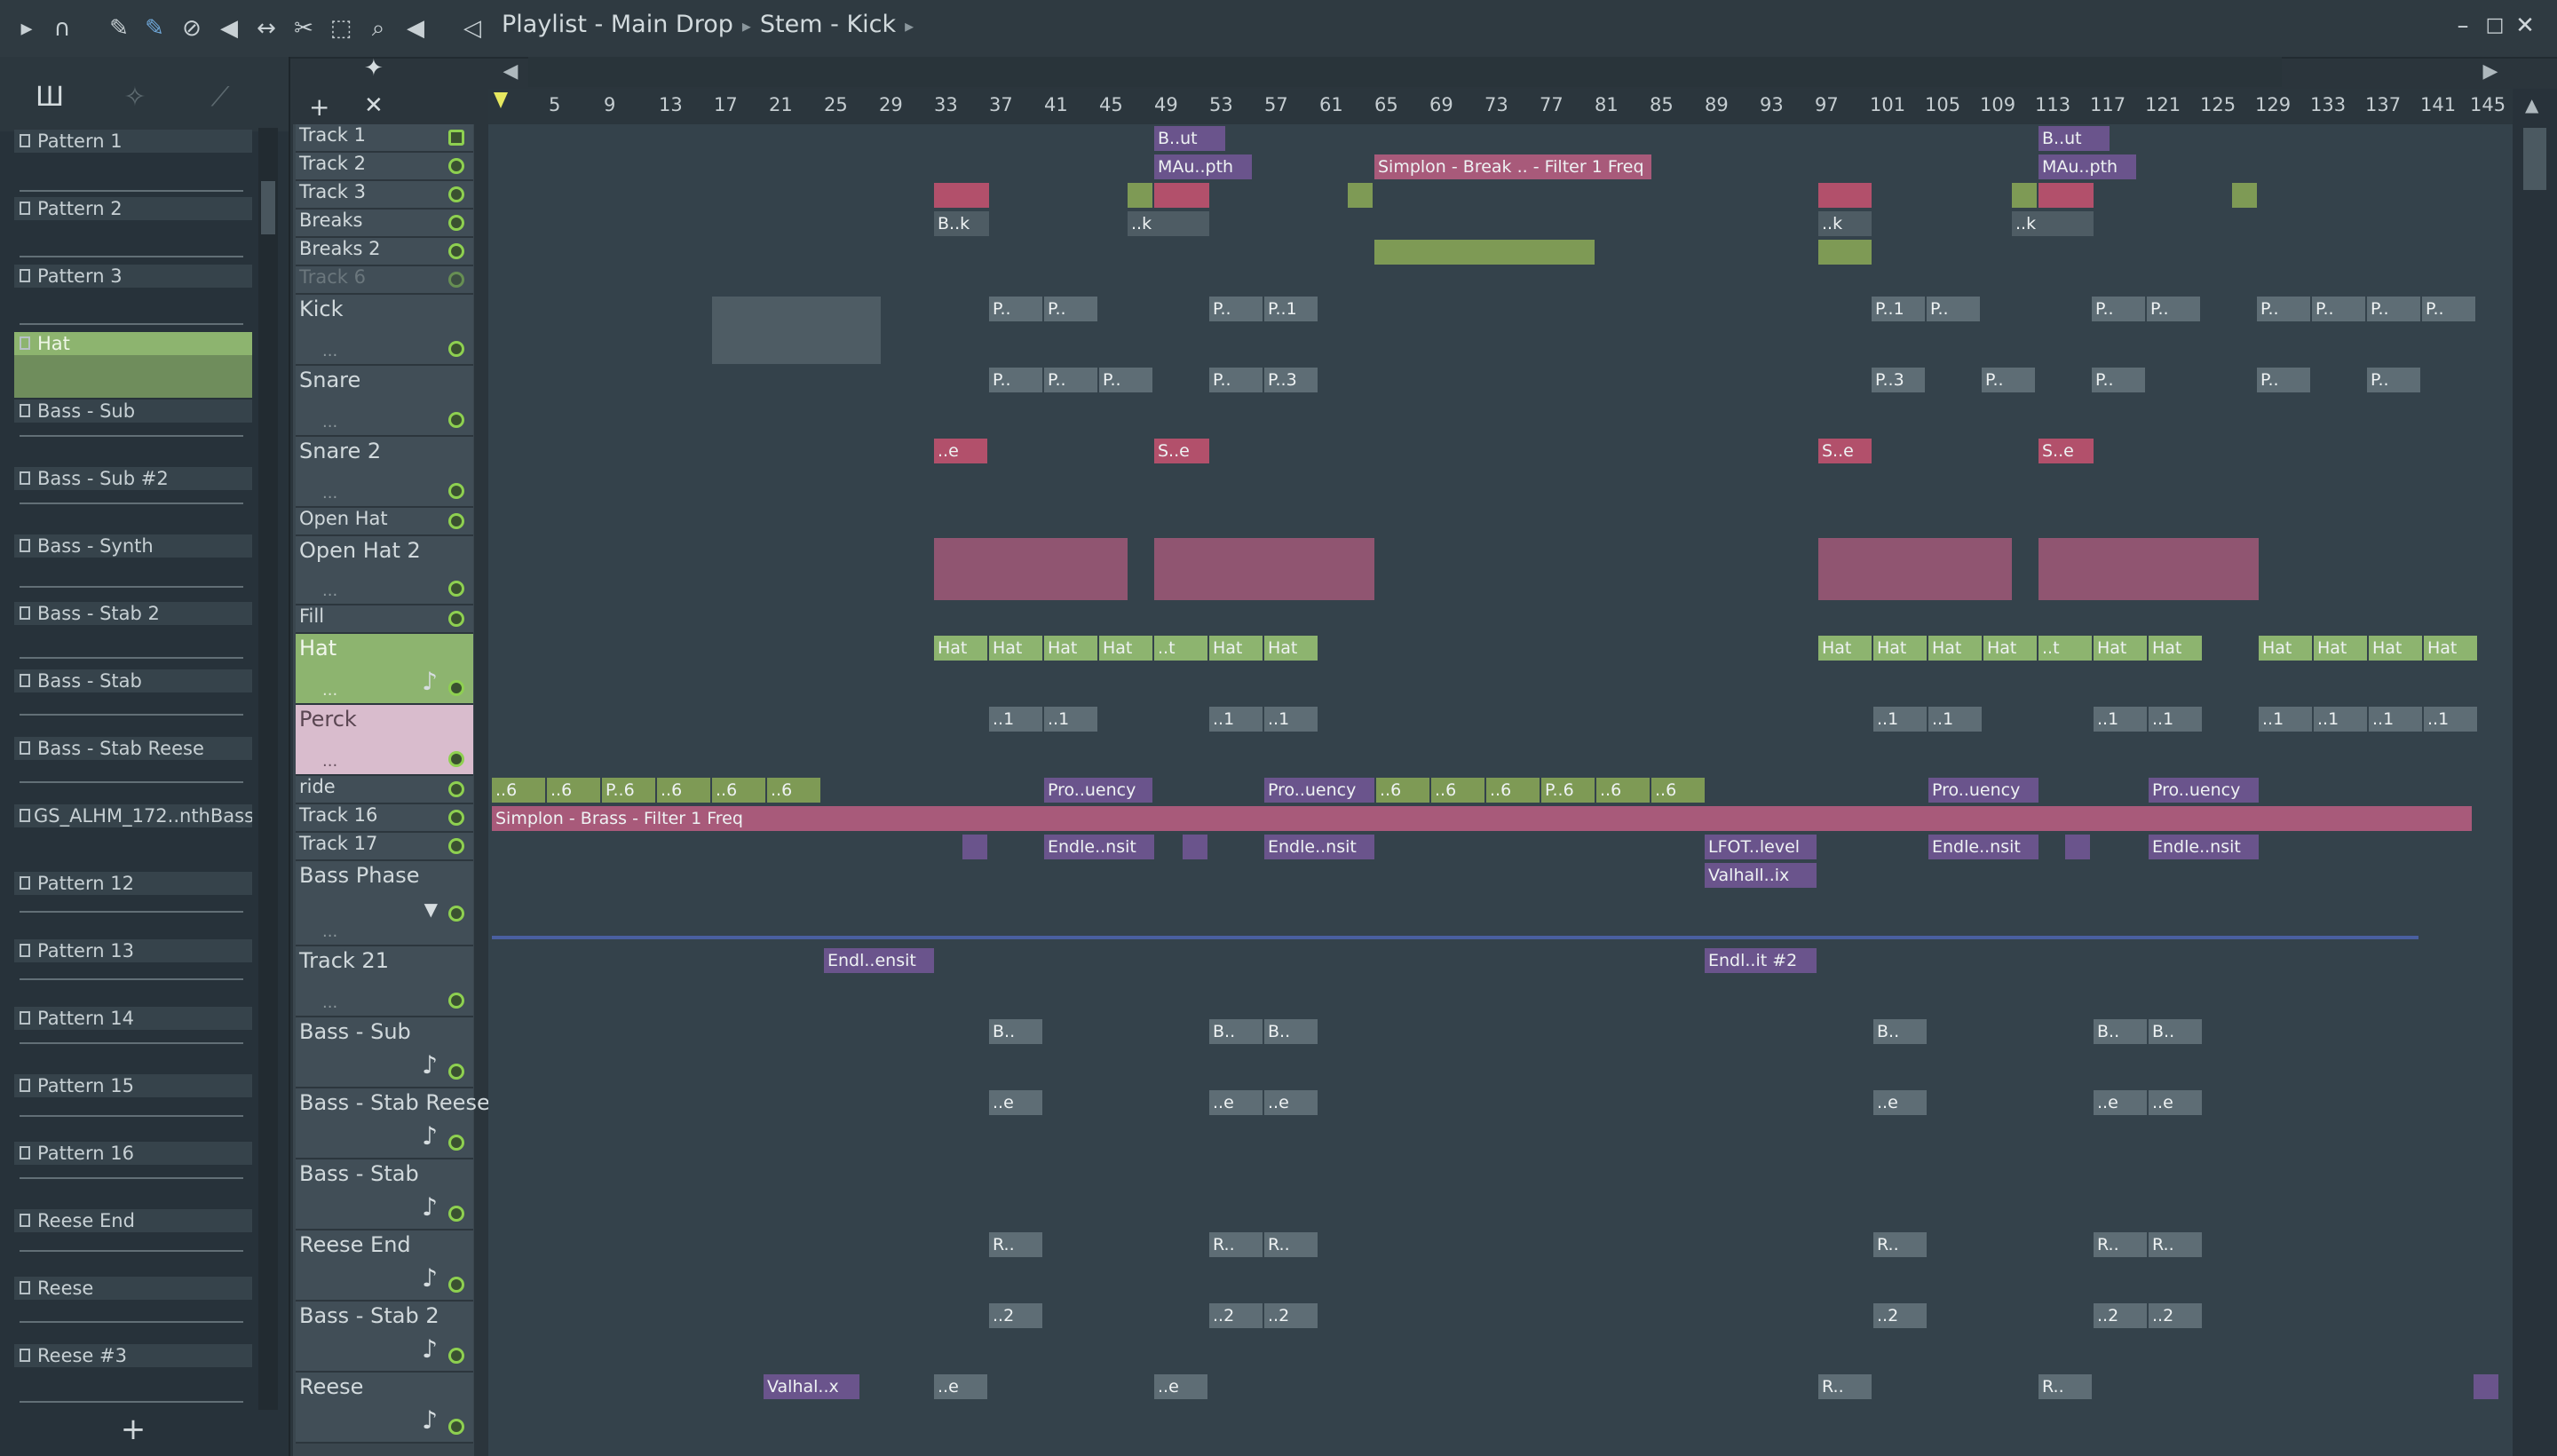  Describe the element at coordinates (133, 1040) in the screenshot. I see `browser-pattern: Pattern 14` at that location.